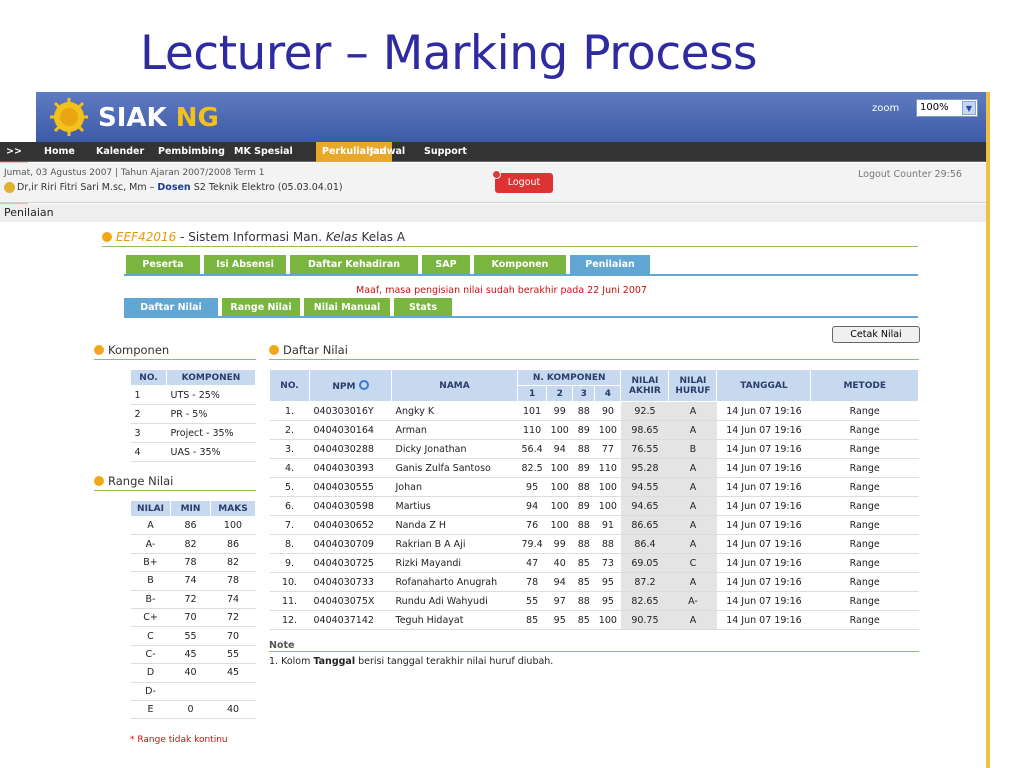 The width and height of the screenshot is (1024, 768). I want to click on nav-item-kalender: Kalender, so click(120, 152).